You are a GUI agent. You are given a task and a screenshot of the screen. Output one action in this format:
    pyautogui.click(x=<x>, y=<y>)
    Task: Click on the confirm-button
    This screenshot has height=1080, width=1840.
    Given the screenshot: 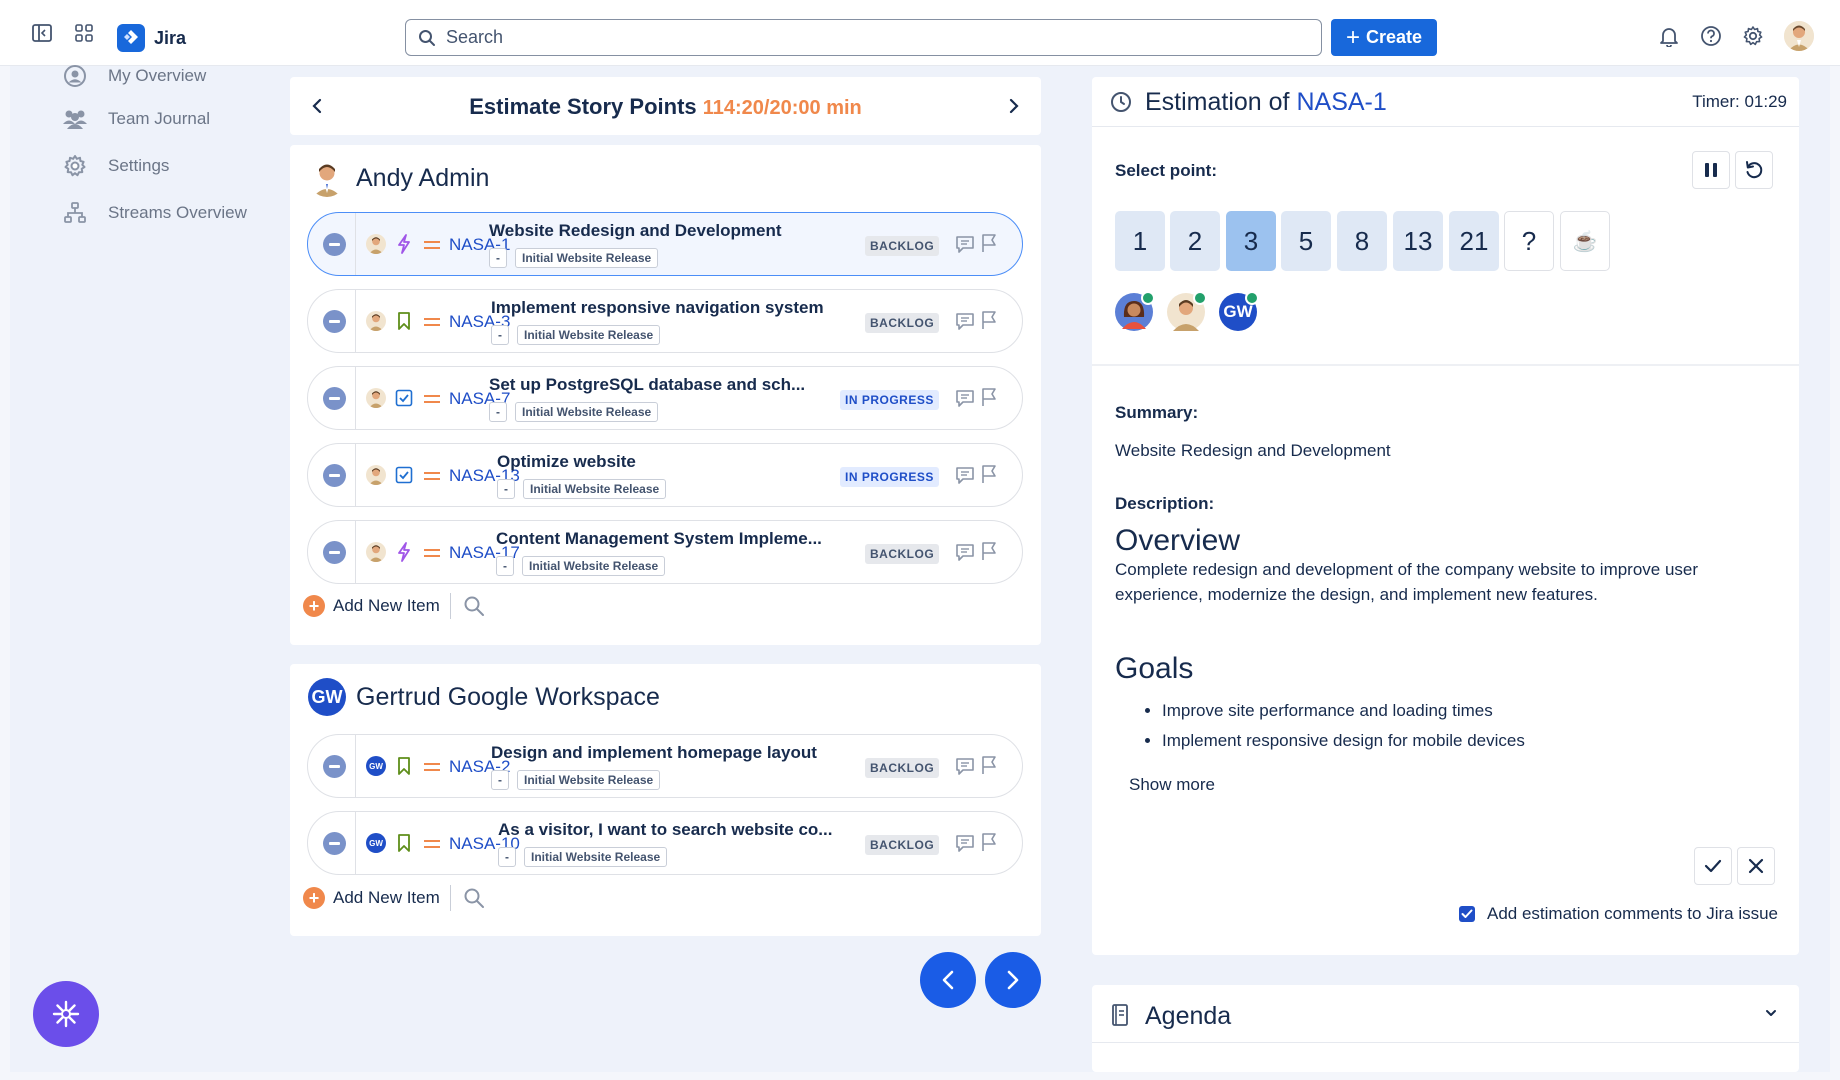 What is the action you would take?
    pyautogui.click(x=1713, y=866)
    